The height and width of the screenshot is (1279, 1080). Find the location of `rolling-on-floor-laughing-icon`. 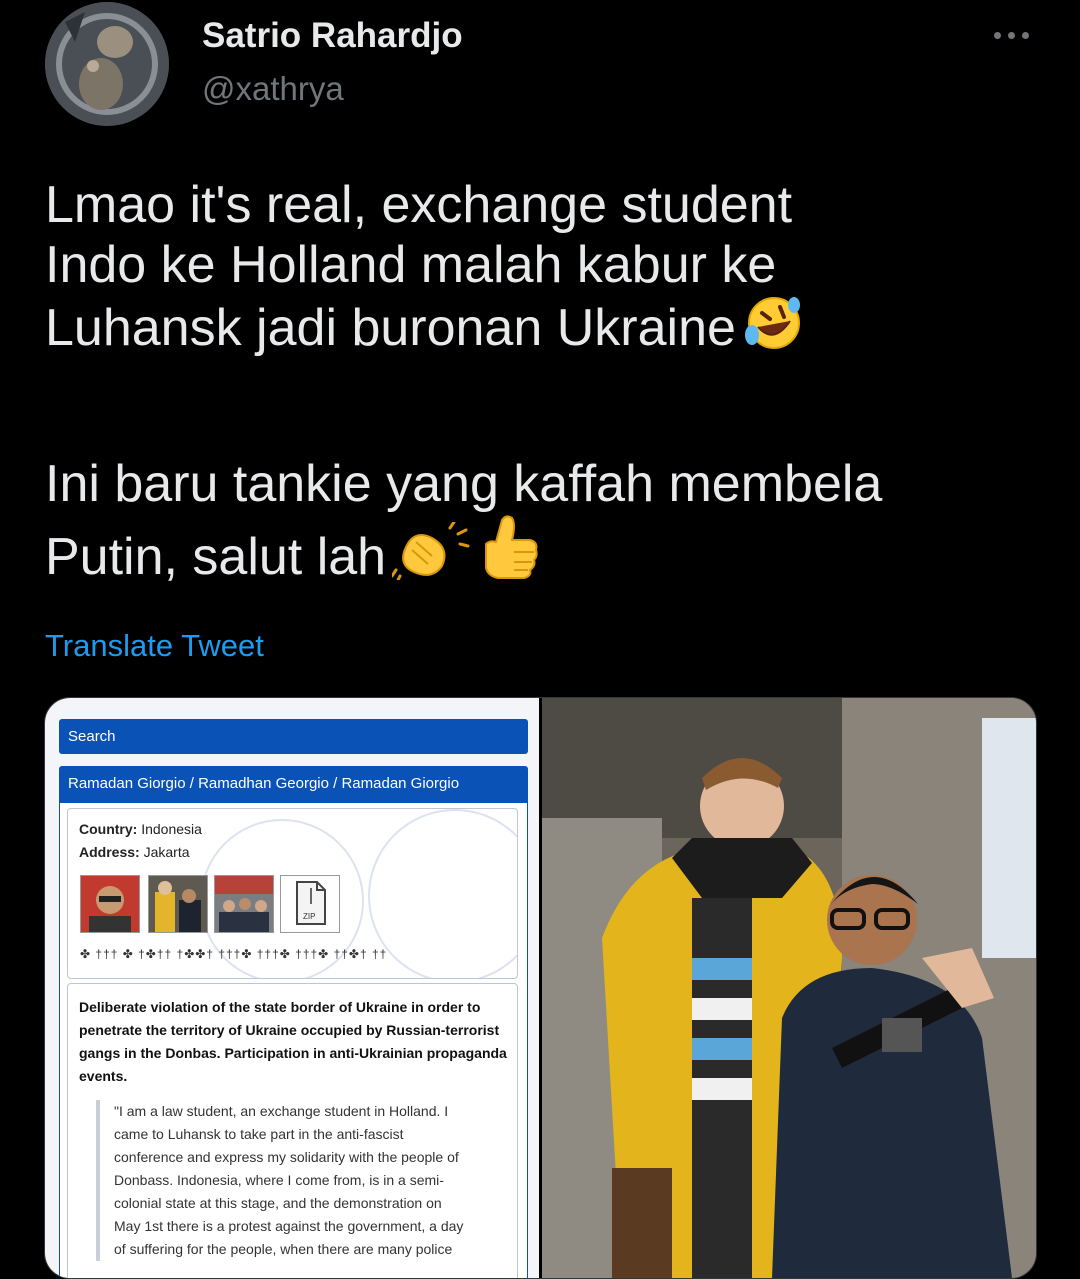

rolling-on-floor-laughing-icon is located at coordinates (772, 329).